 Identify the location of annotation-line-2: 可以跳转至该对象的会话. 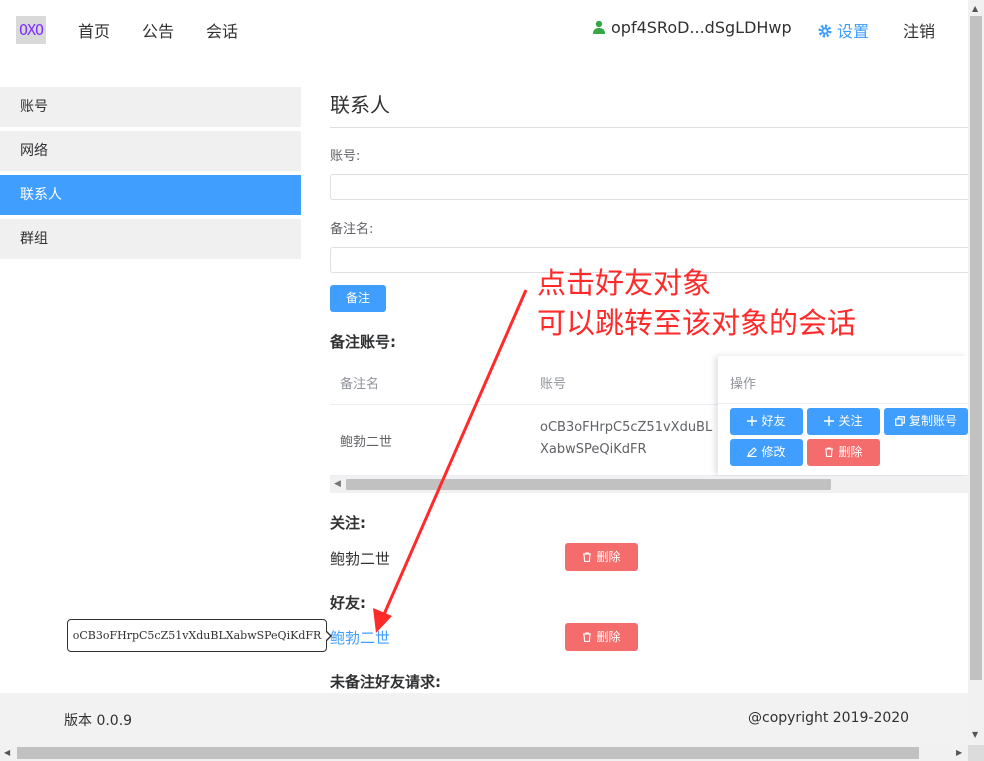
(697, 323).